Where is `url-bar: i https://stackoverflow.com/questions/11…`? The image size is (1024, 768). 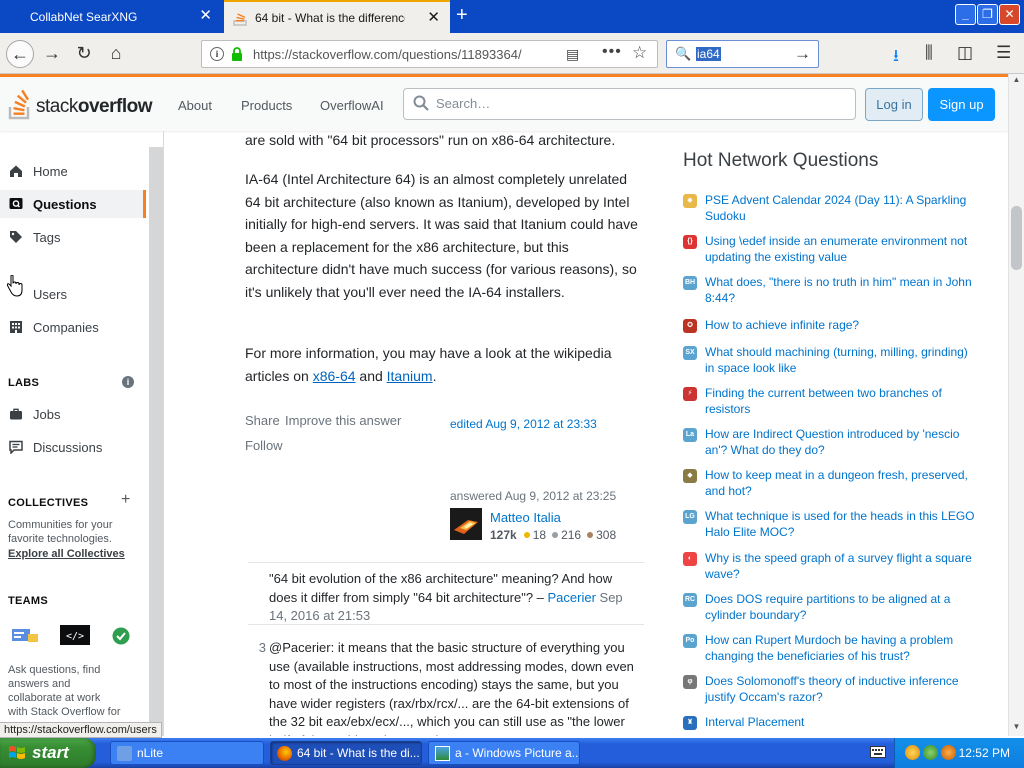
url-bar: i https://stackoverflow.com/questions/11… is located at coordinates (429, 54).